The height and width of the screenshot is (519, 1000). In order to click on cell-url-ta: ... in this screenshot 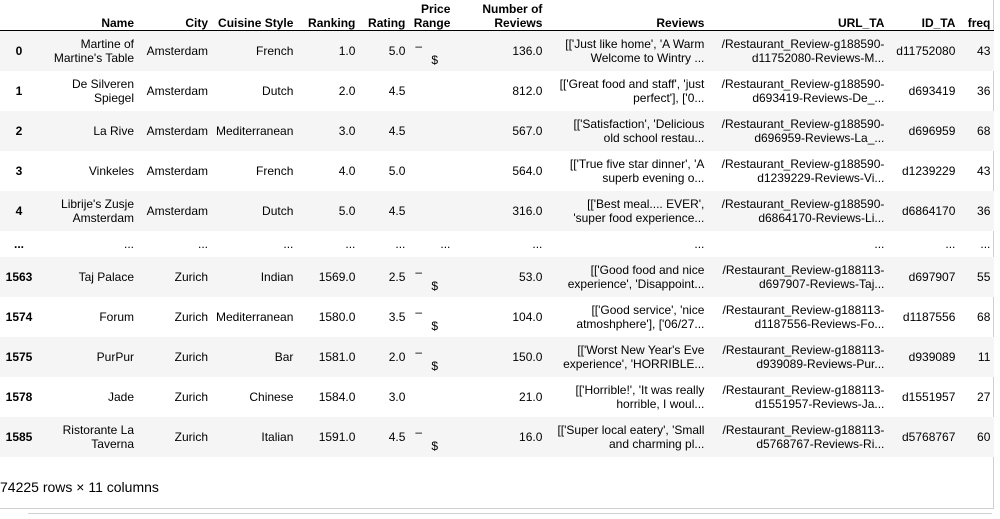, I will do `click(798, 244)`.